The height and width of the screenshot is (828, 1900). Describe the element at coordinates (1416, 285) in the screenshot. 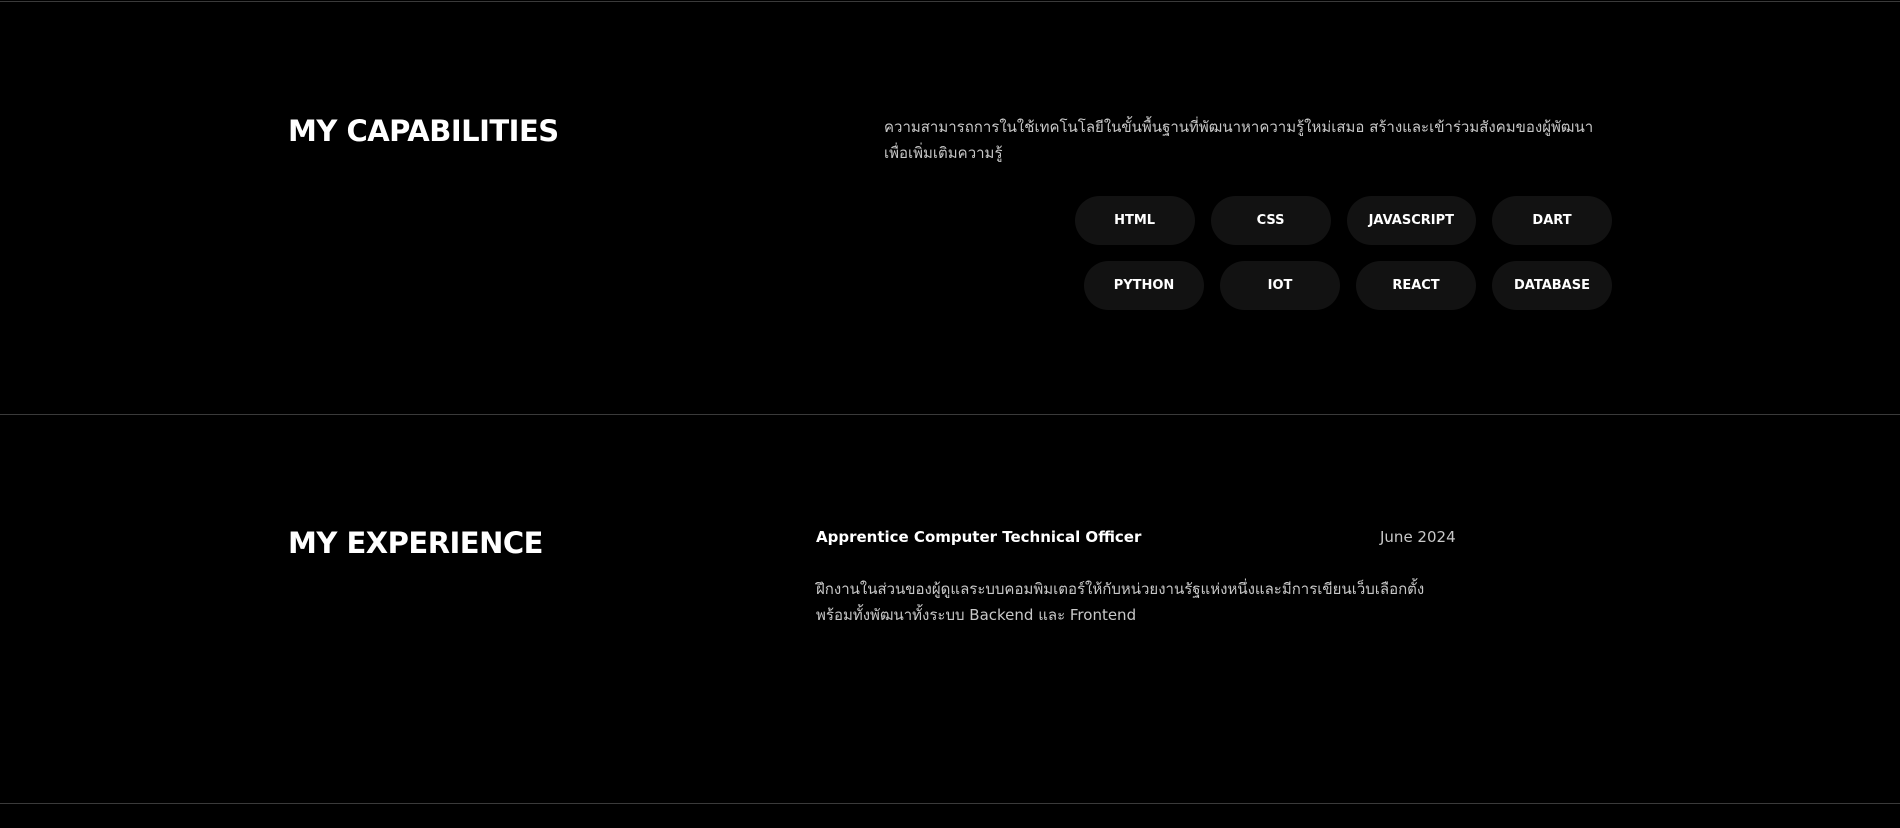

I see `skill-pill-react: REACT` at that location.